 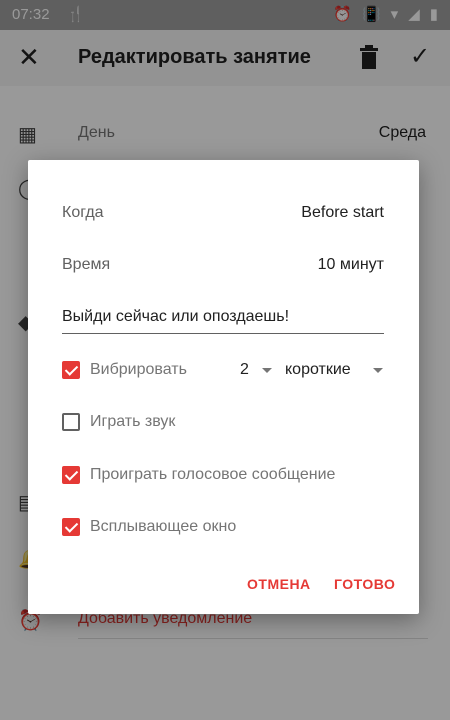 What do you see at coordinates (86, 264) in the screenshot?
I see `time-label: Время` at bounding box center [86, 264].